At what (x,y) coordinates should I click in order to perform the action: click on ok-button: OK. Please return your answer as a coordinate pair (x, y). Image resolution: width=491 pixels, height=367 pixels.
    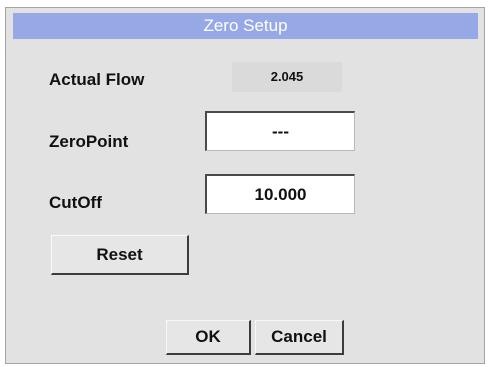
    Looking at the image, I should click on (208, 337).